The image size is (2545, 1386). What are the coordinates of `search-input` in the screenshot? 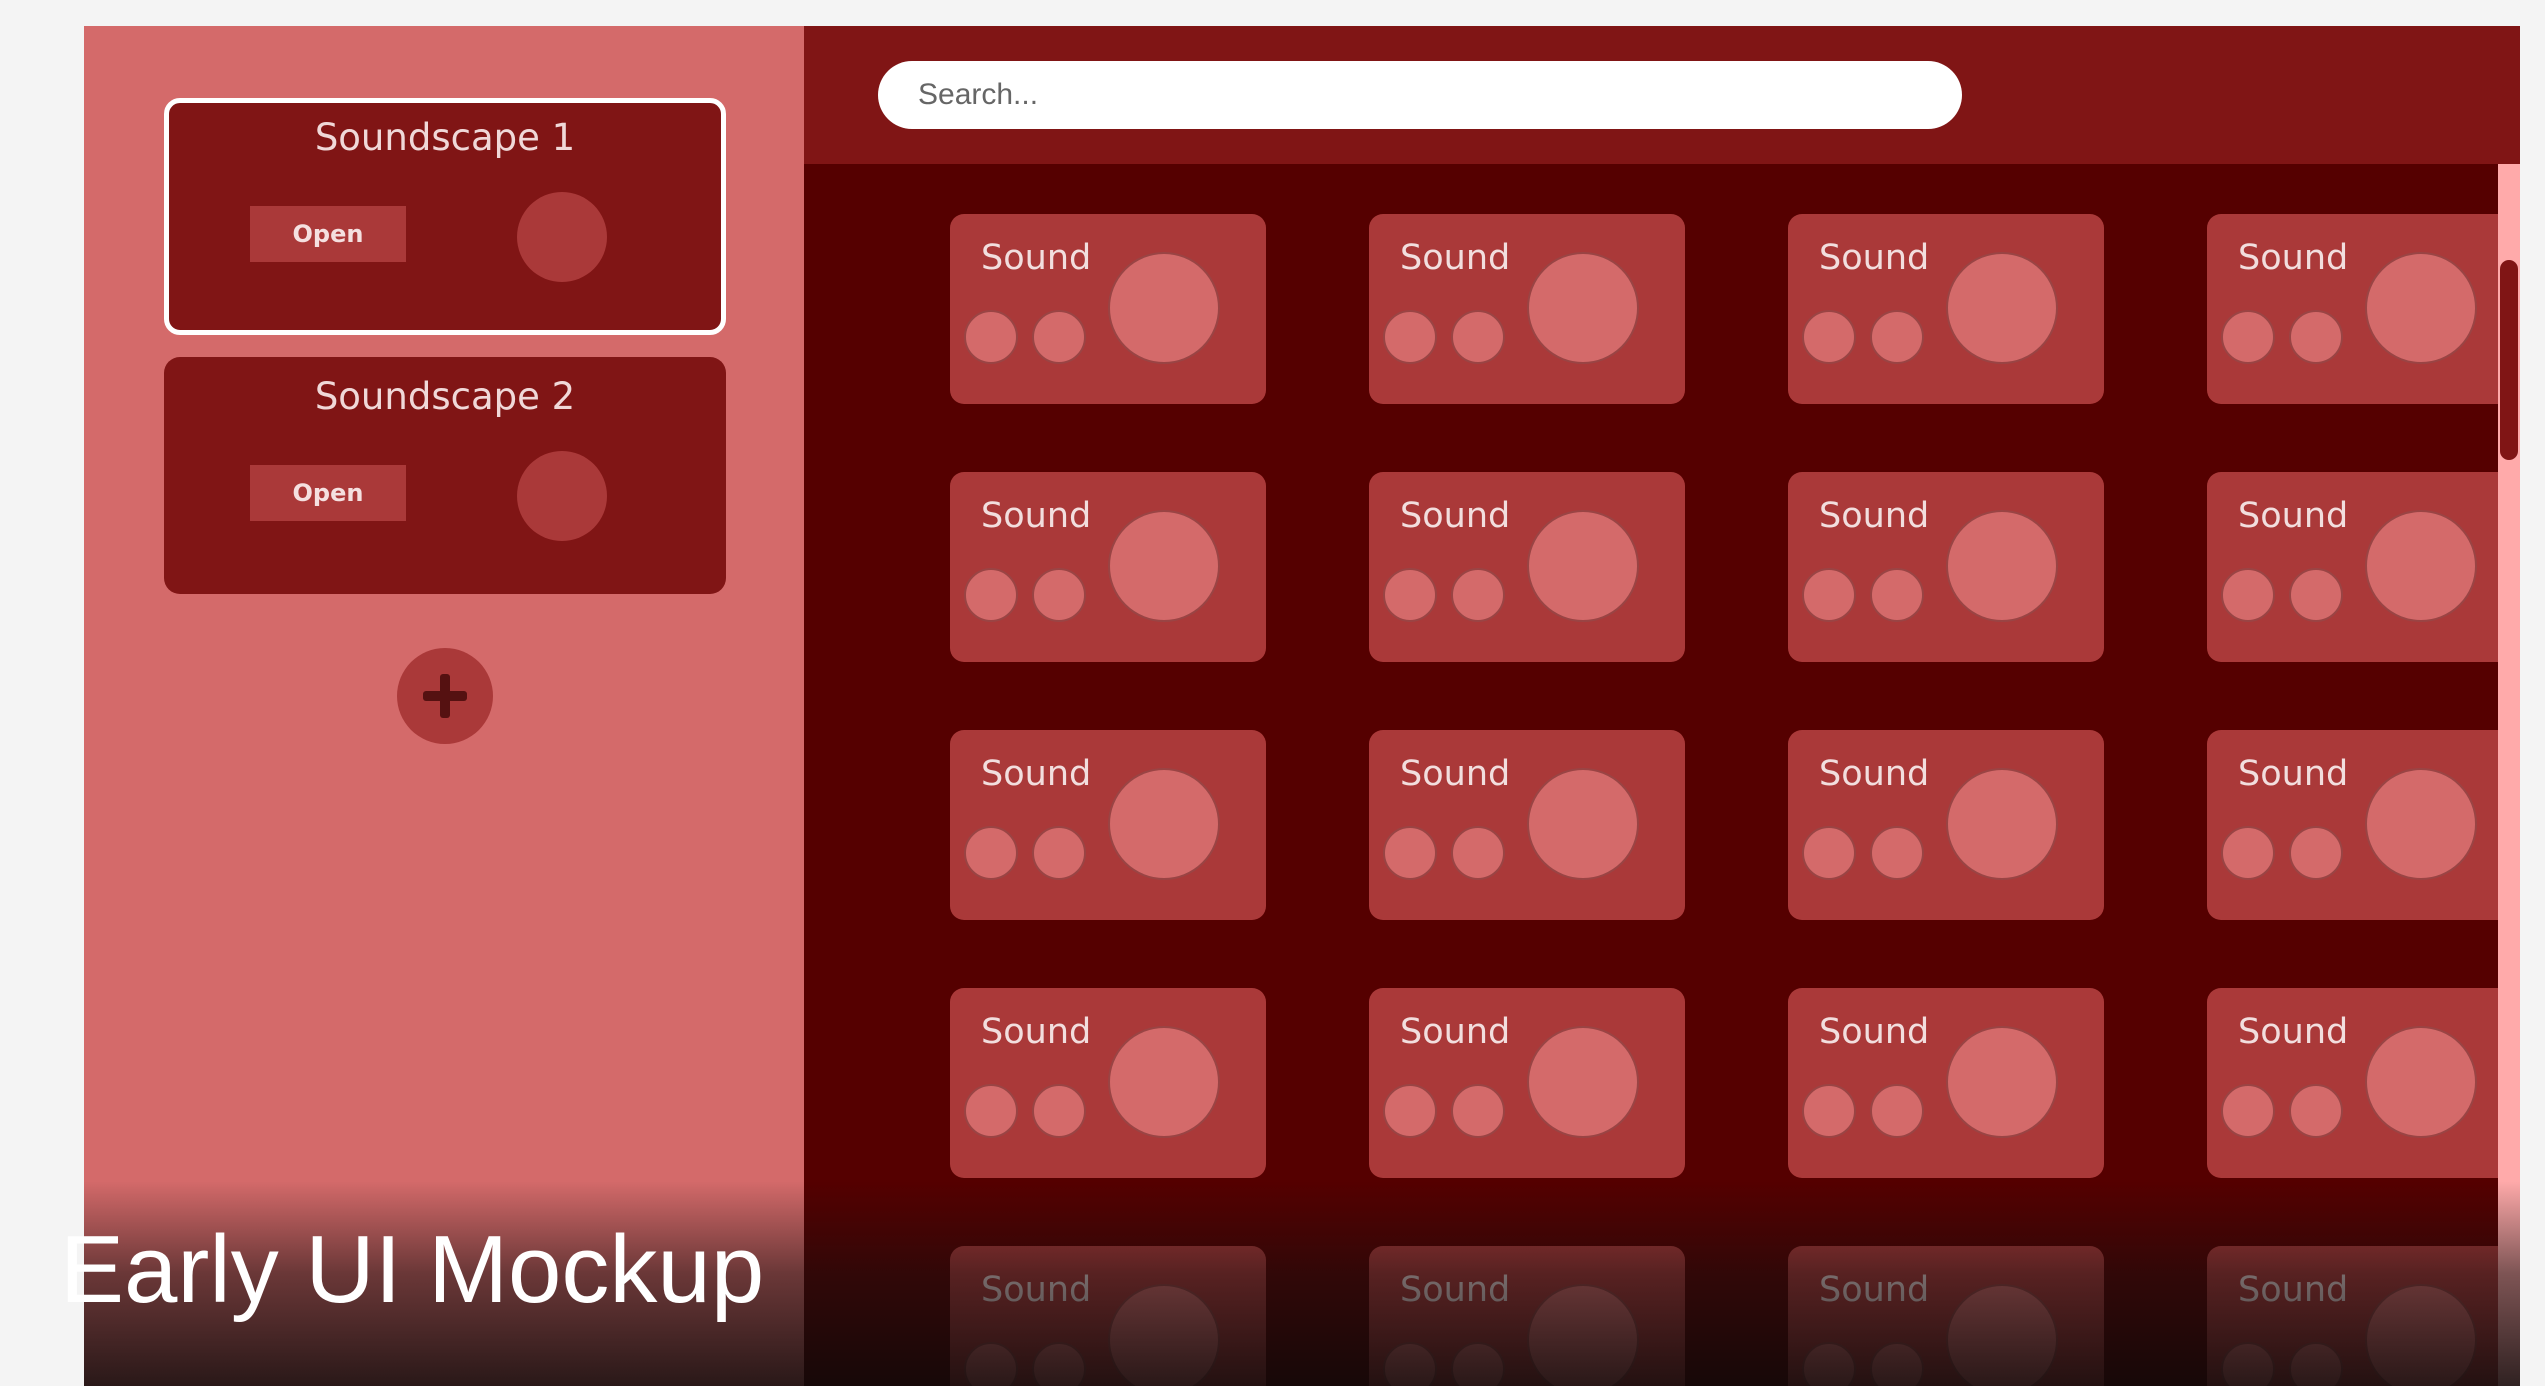 It's located at (1420, 95).